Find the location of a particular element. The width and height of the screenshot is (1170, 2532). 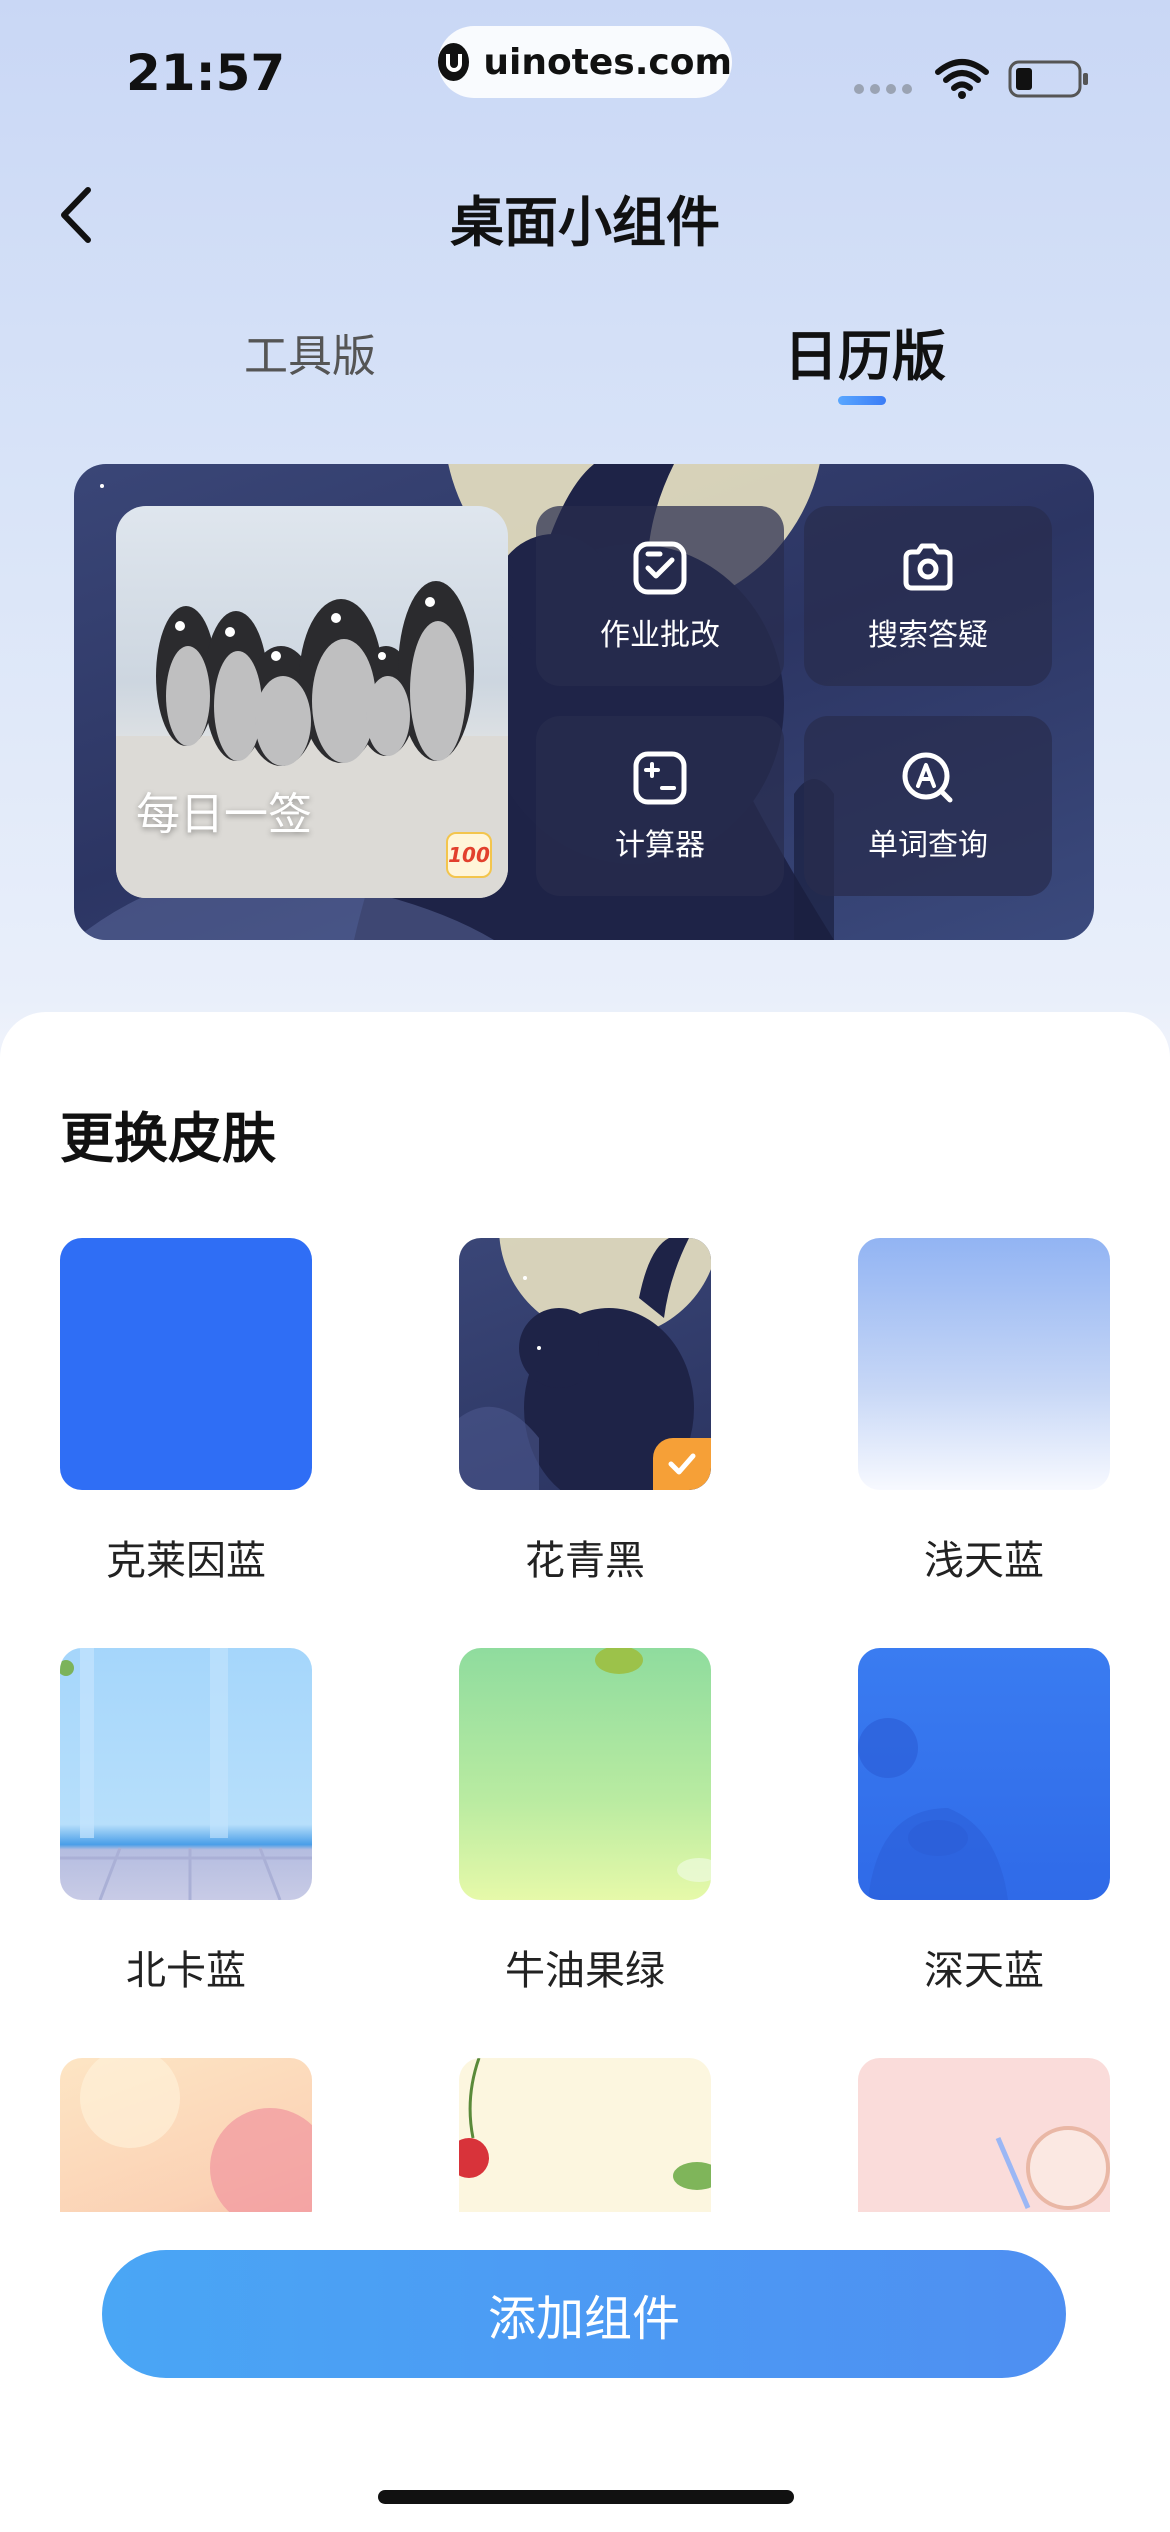

url-text: uinotes.com is located at coordinates (607, 62).